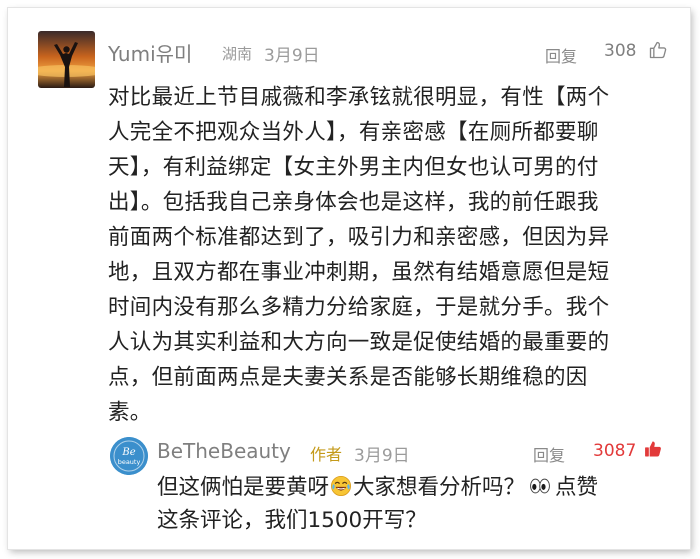  I want to click on user-avatar, so click(66, 59).